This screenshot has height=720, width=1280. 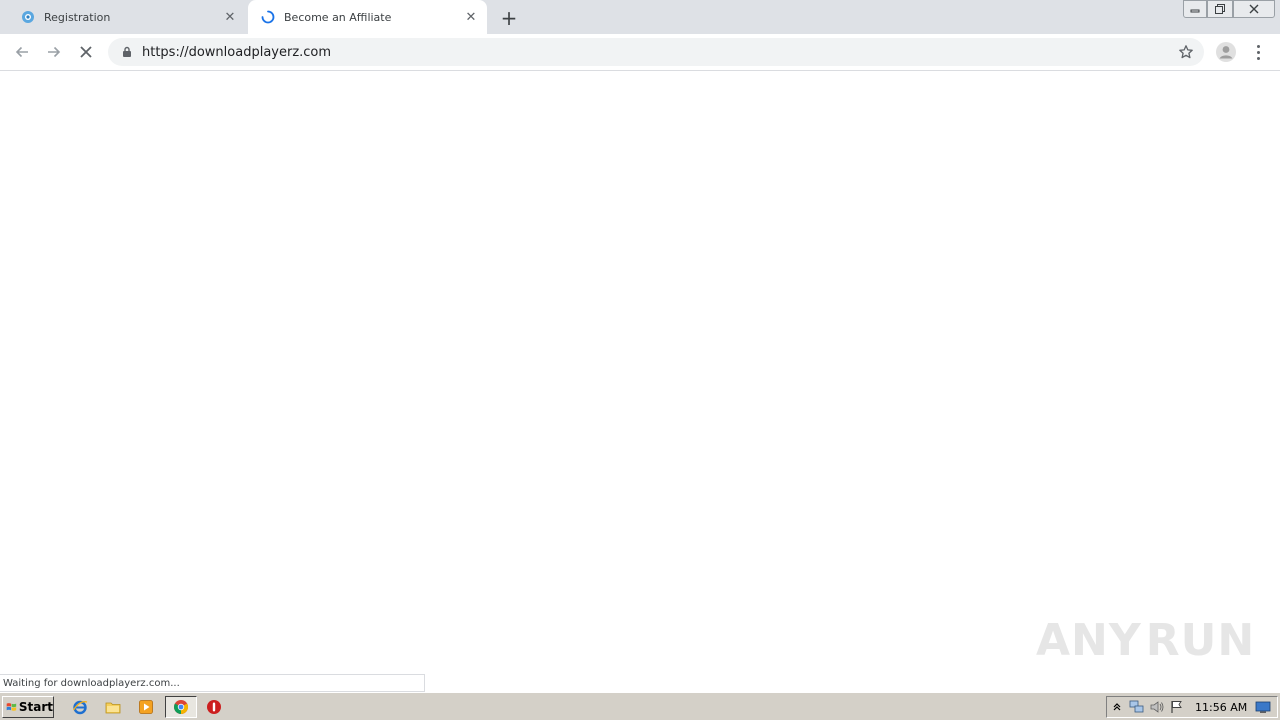 I want to click on tab-registration: Registration ✕, so click(x=127, y=17).